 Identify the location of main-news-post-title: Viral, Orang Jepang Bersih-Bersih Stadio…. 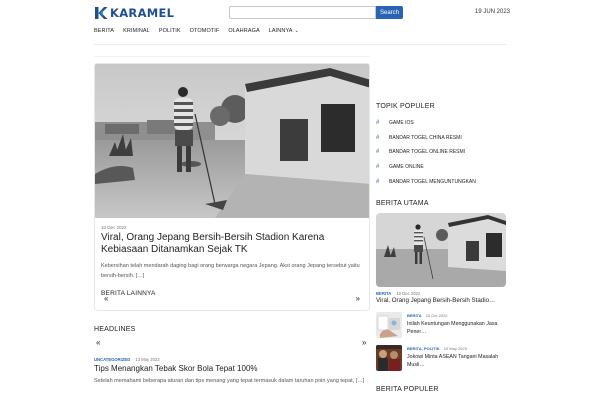
(441, 300).